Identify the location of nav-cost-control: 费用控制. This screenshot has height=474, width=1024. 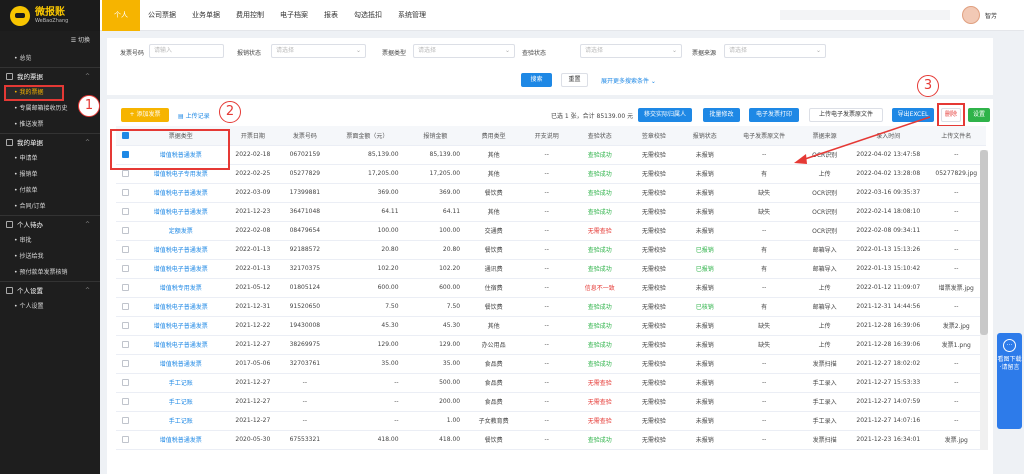
(250, 15).